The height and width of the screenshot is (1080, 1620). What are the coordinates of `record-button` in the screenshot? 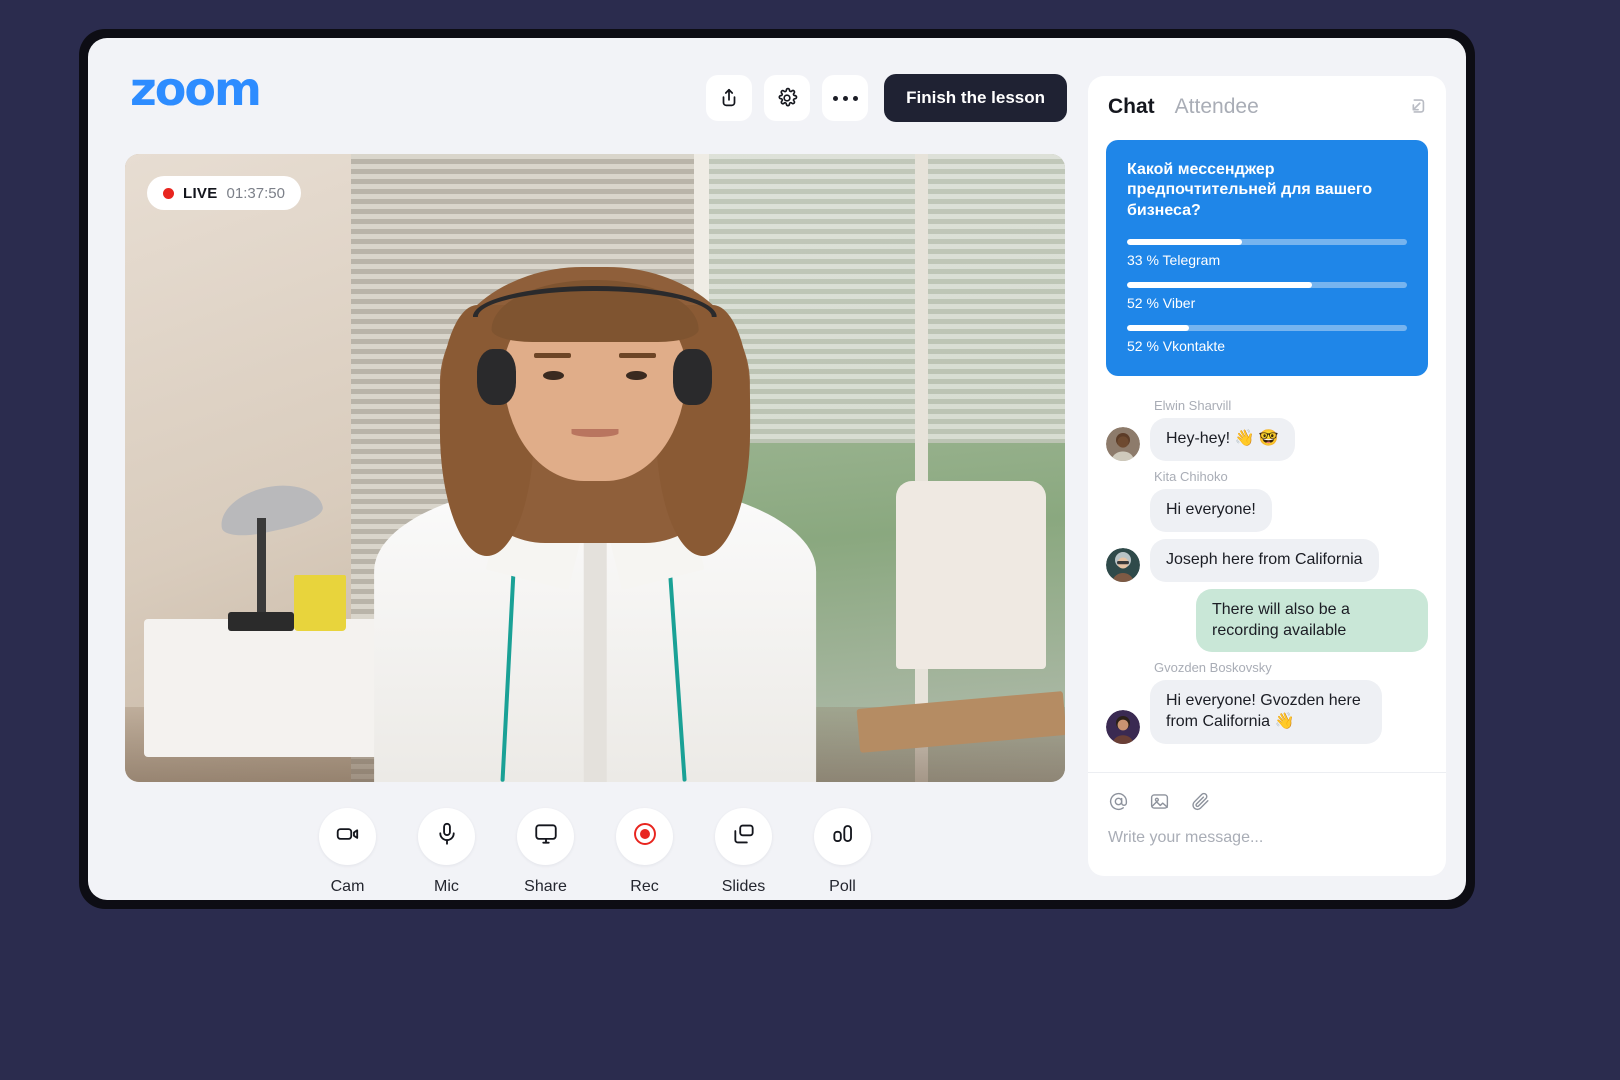 It's located at (644, 836).